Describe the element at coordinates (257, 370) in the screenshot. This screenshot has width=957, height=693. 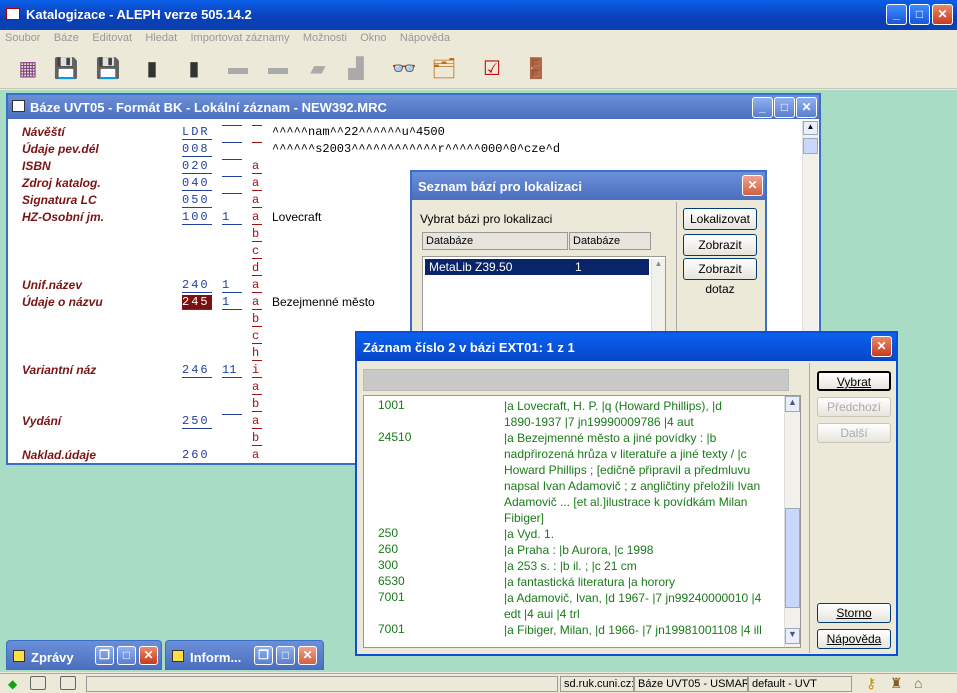
I see `field-subfield: i` at that location.